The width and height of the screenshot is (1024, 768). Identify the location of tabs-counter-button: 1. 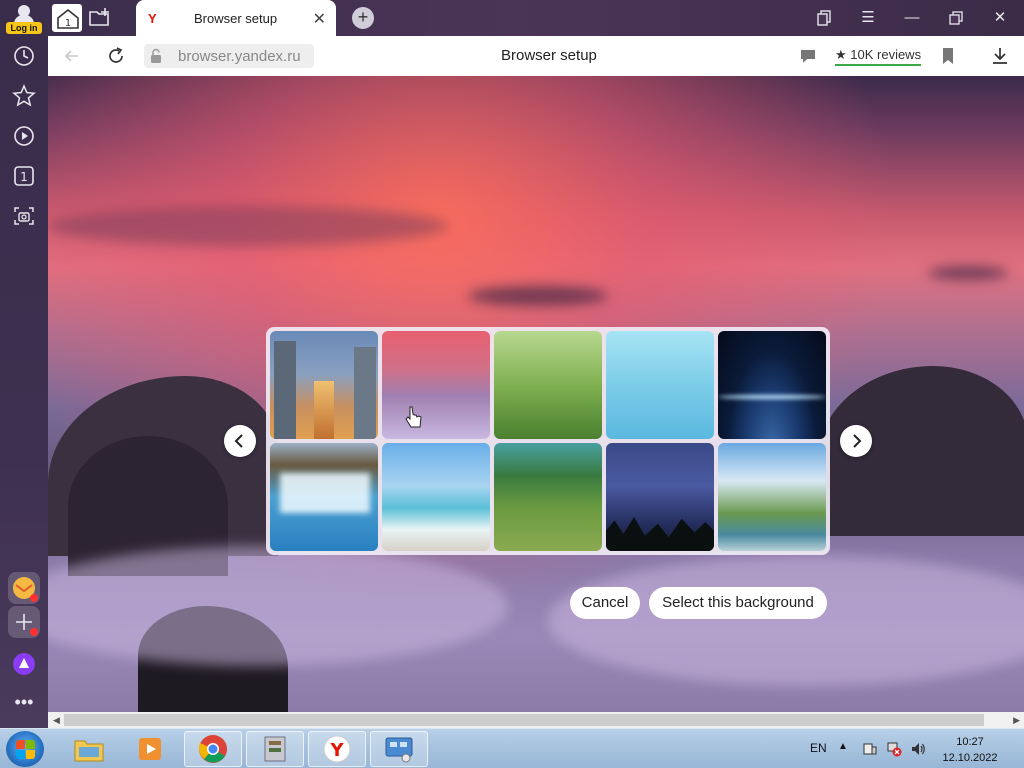
(24, 176).